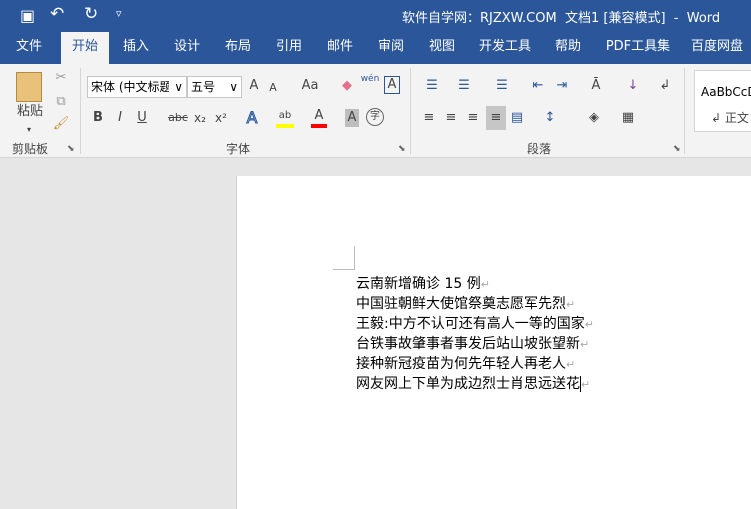 This screenshot has height=509, width=751. Describe the element at coordinates (310, 87) in the screenshot. I see `change-case-button: Aa` at that location.